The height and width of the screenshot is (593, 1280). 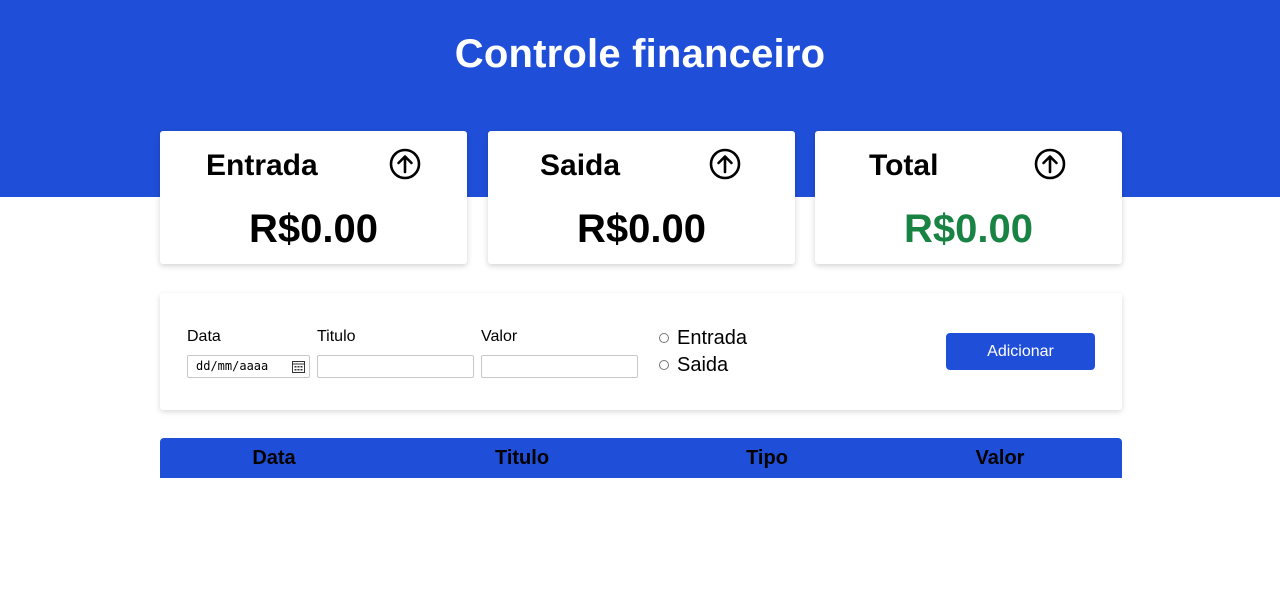 I want to click on column-header-tipo: Tipo, so click(x=767, y=458).